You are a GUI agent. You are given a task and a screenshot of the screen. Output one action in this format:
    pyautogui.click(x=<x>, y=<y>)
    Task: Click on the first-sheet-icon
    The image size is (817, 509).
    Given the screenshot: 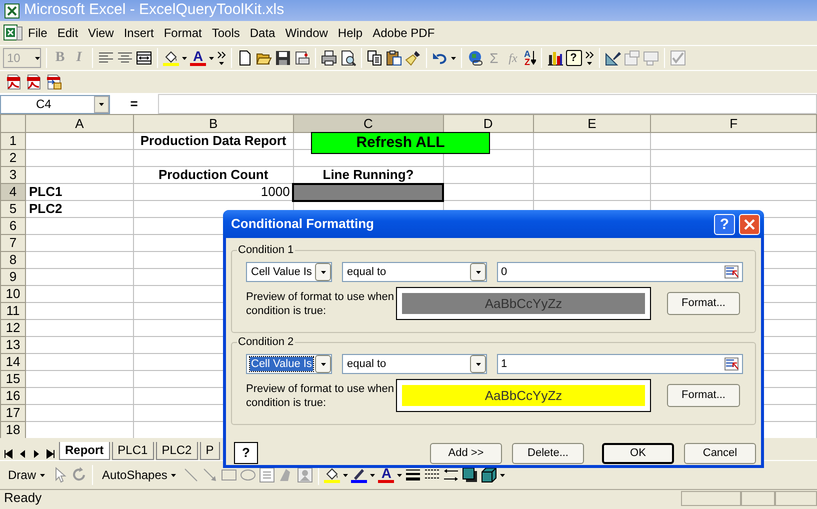 What is the action you would take?
    pyautogui.click(x=9, y=454)
    